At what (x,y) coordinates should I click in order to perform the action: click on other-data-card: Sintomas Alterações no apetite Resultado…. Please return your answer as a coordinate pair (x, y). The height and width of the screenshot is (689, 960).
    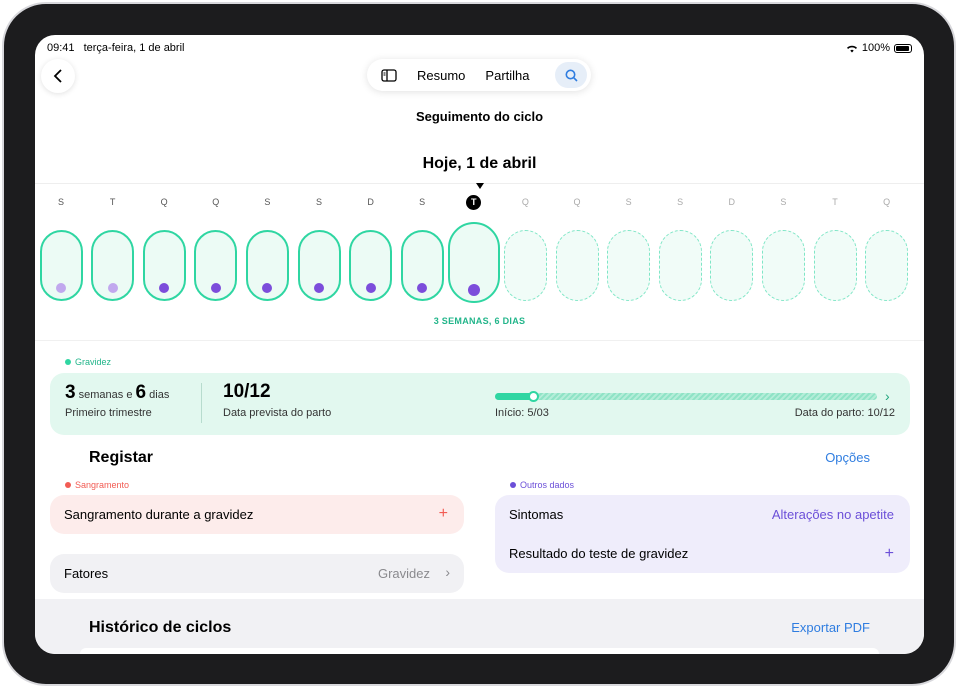
    Looking at the image, I should click on (702, 534).